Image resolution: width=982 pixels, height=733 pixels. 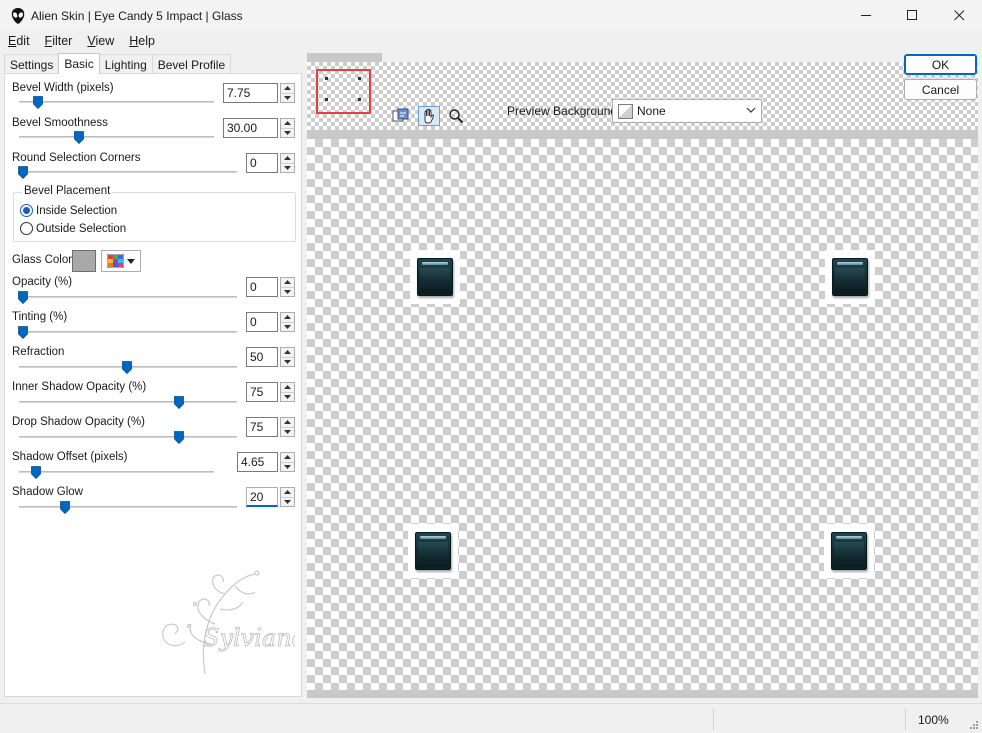 I want to click on ok-button: OK, so click(x=940, y=64).